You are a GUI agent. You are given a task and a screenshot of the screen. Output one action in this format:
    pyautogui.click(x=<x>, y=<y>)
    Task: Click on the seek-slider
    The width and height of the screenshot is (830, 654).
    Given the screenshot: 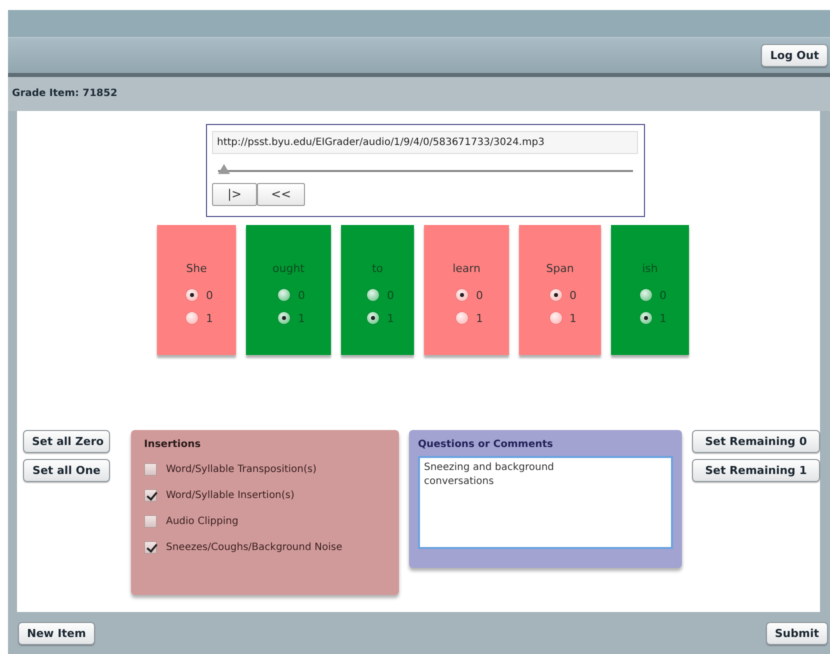 What is the action you would take?
    pyautogui.click(x=425, y=170)
    